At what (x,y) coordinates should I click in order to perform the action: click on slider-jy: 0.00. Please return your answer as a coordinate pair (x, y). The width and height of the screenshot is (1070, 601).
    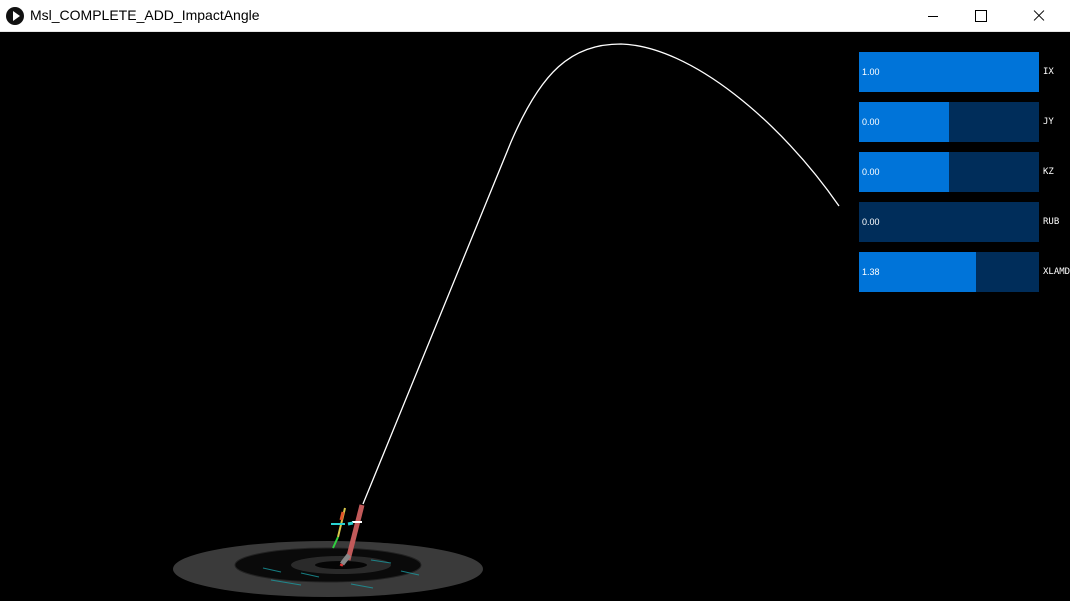
    Looking at the image, I should click on (949, 122).